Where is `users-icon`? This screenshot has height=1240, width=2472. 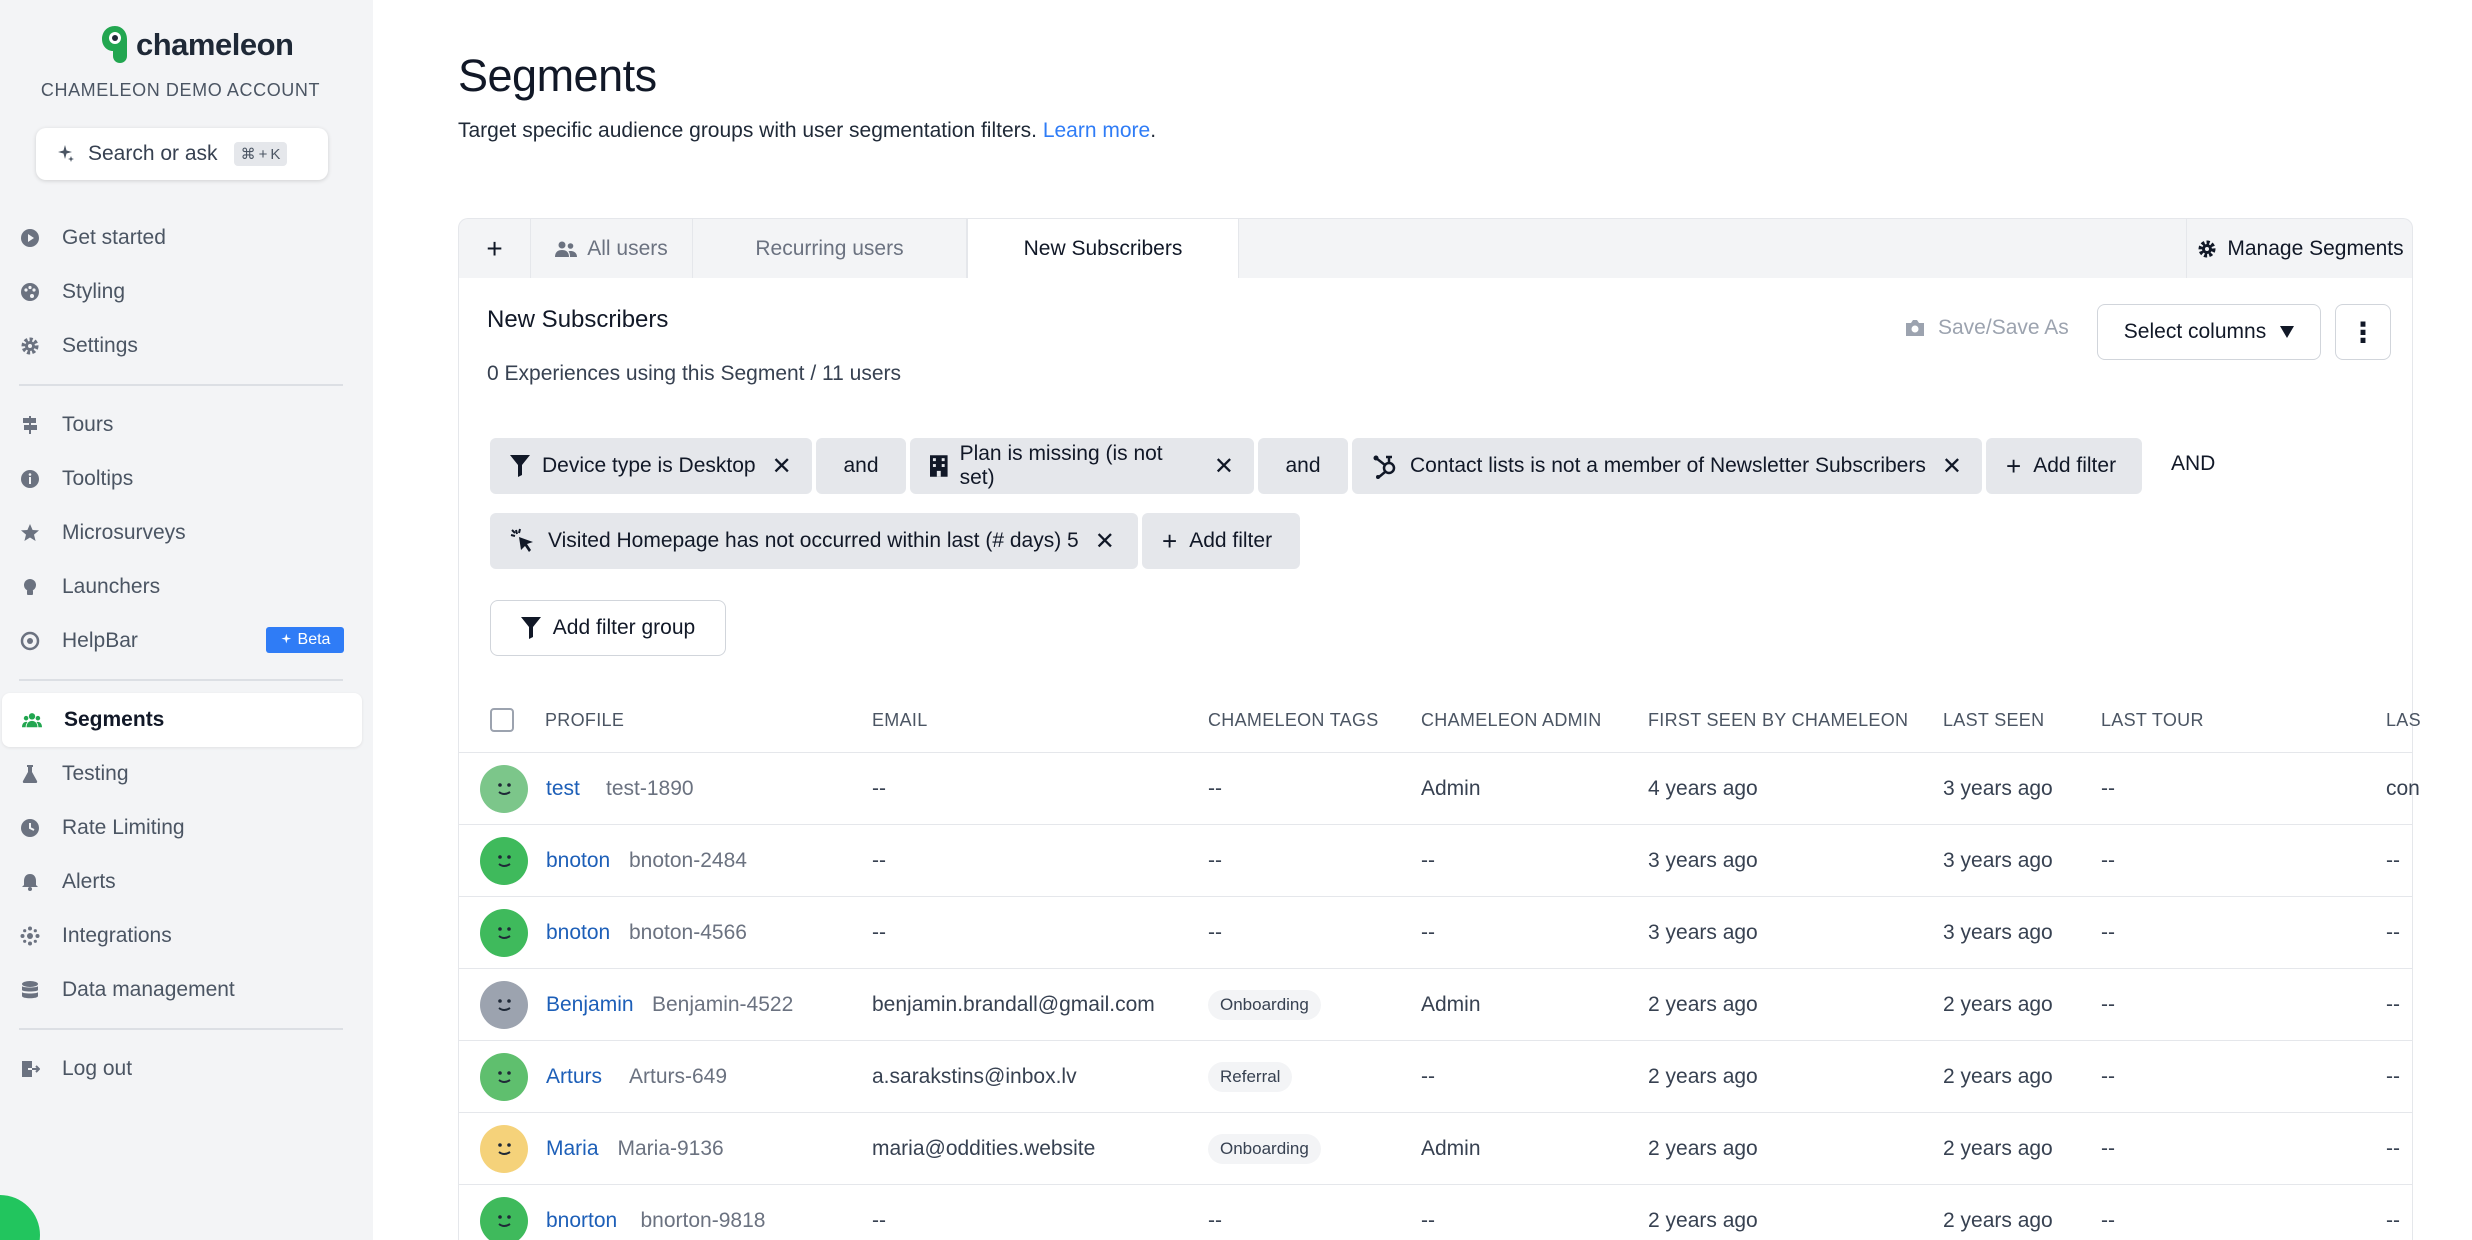 users-icon is located at coordinates (32, 720).